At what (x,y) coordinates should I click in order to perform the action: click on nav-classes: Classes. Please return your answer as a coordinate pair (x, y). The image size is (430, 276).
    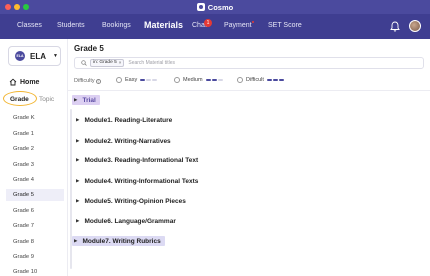
    Looking at the image, I should click on (29, 25).